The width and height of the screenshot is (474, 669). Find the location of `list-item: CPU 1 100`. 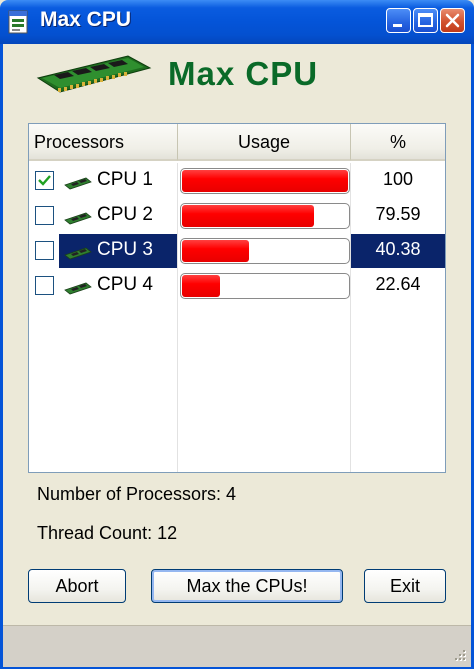

list-item: CPU 1 100 is located at coordinates (237, 181).